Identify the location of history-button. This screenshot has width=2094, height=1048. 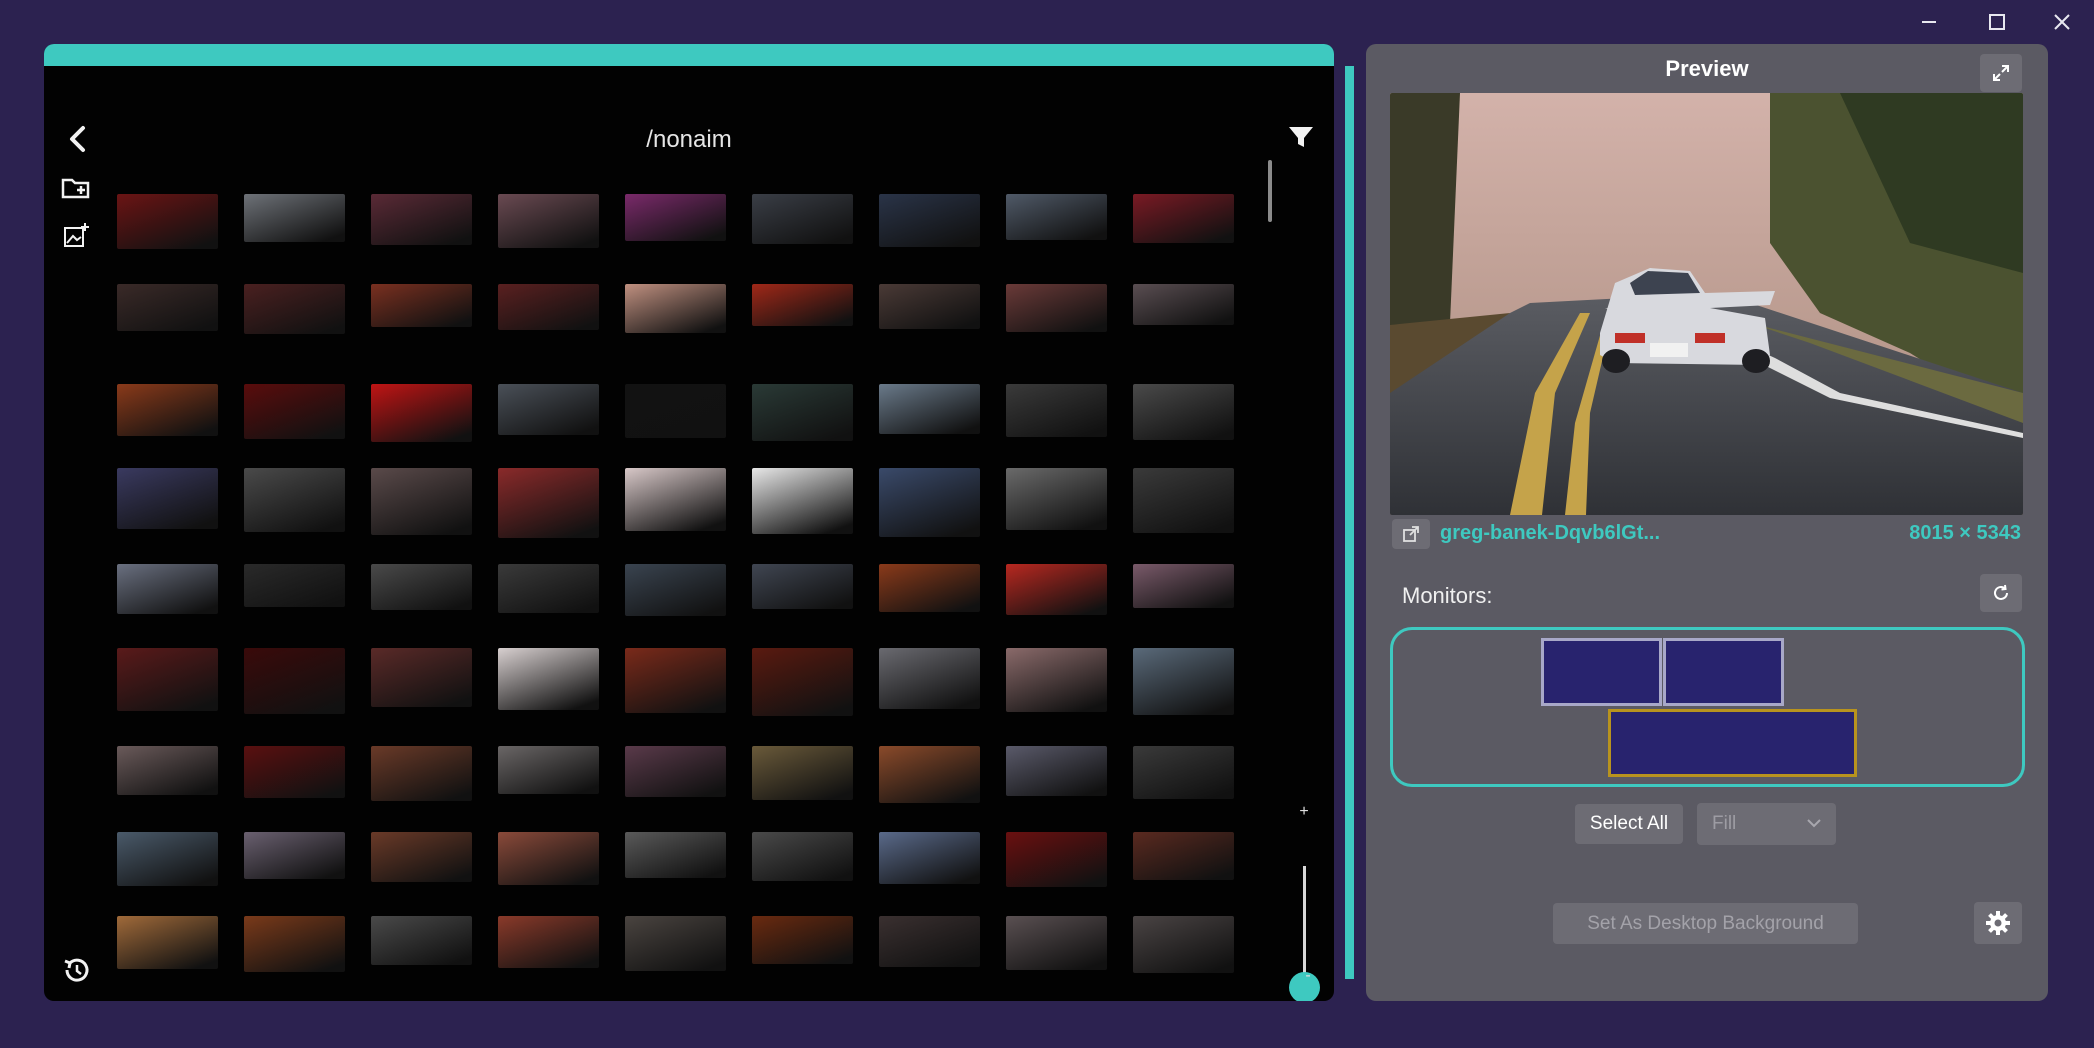
(76, 970).